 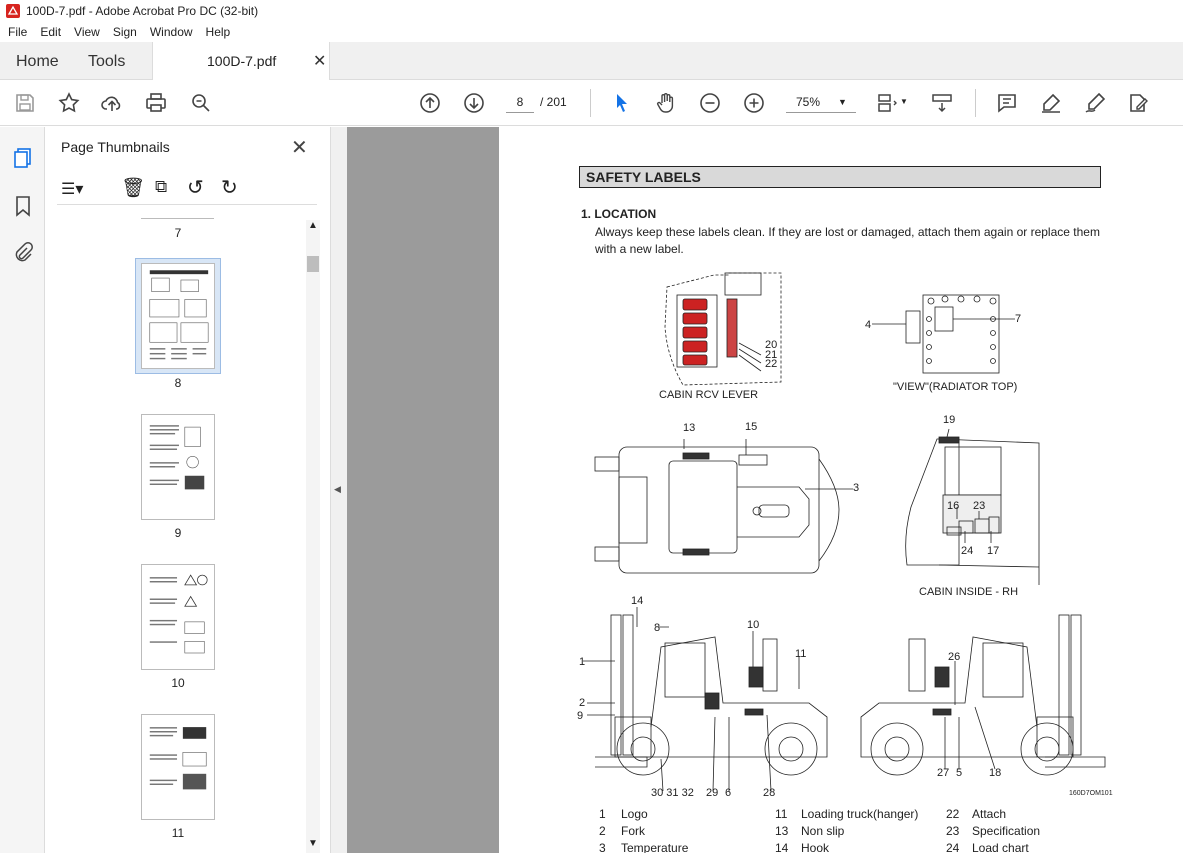 I want to click on scrollbar-thumb, so click(x=313, y=264).